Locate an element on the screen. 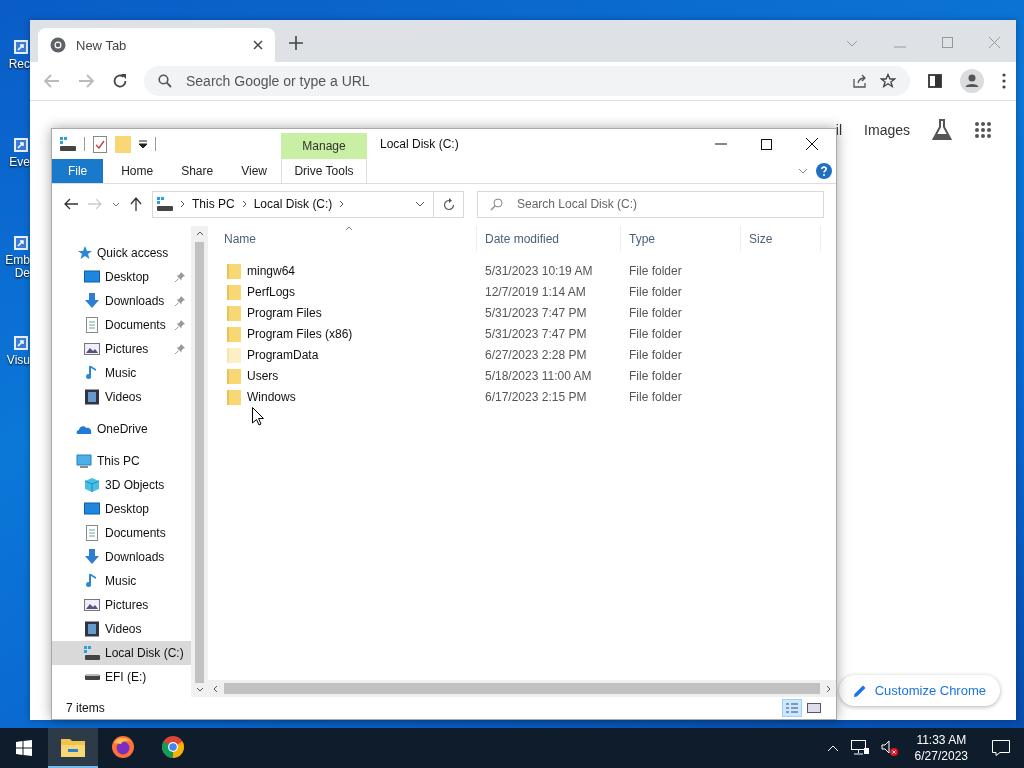 This screenshot has width=1024, height=768. file-name: Users is located at coordinates (263, 375).